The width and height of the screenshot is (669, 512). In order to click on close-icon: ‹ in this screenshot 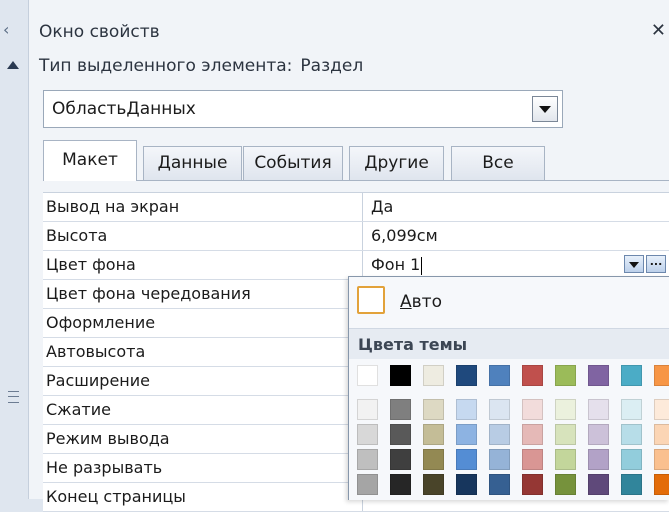, I will do `click(6, 29)`.